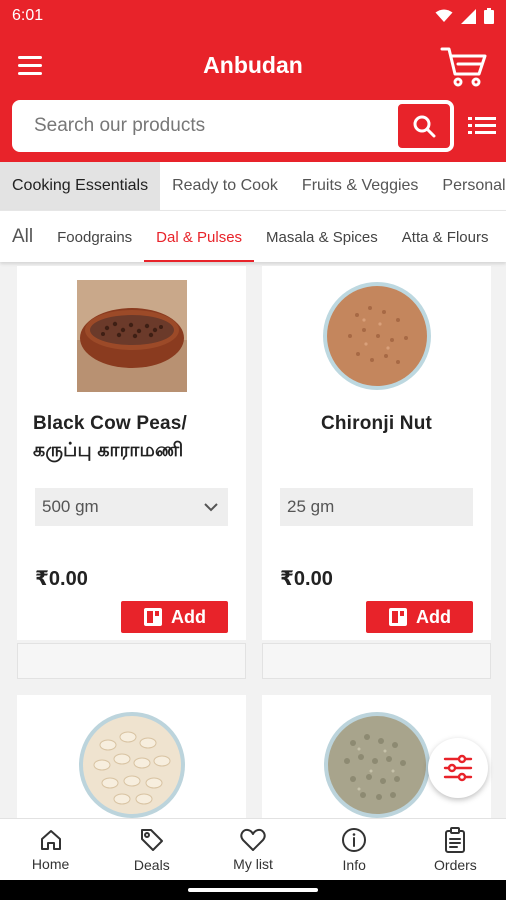 This screenshot has width=506, height=900. Describe the element at coordinates (322, 236) in the screenshot. I see `subtab-masala-spices: Masala & Spices` at that location.